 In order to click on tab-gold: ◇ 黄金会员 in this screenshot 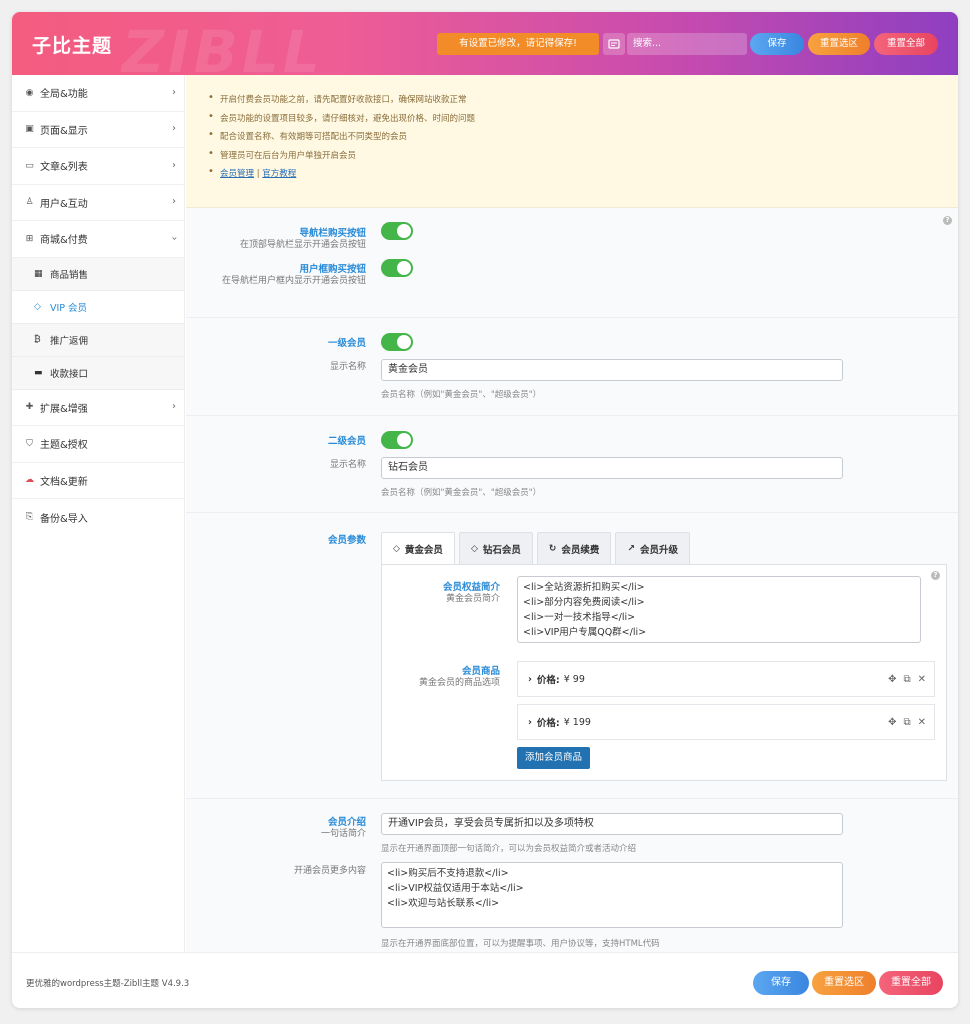, I will do `click(418, 548)`.